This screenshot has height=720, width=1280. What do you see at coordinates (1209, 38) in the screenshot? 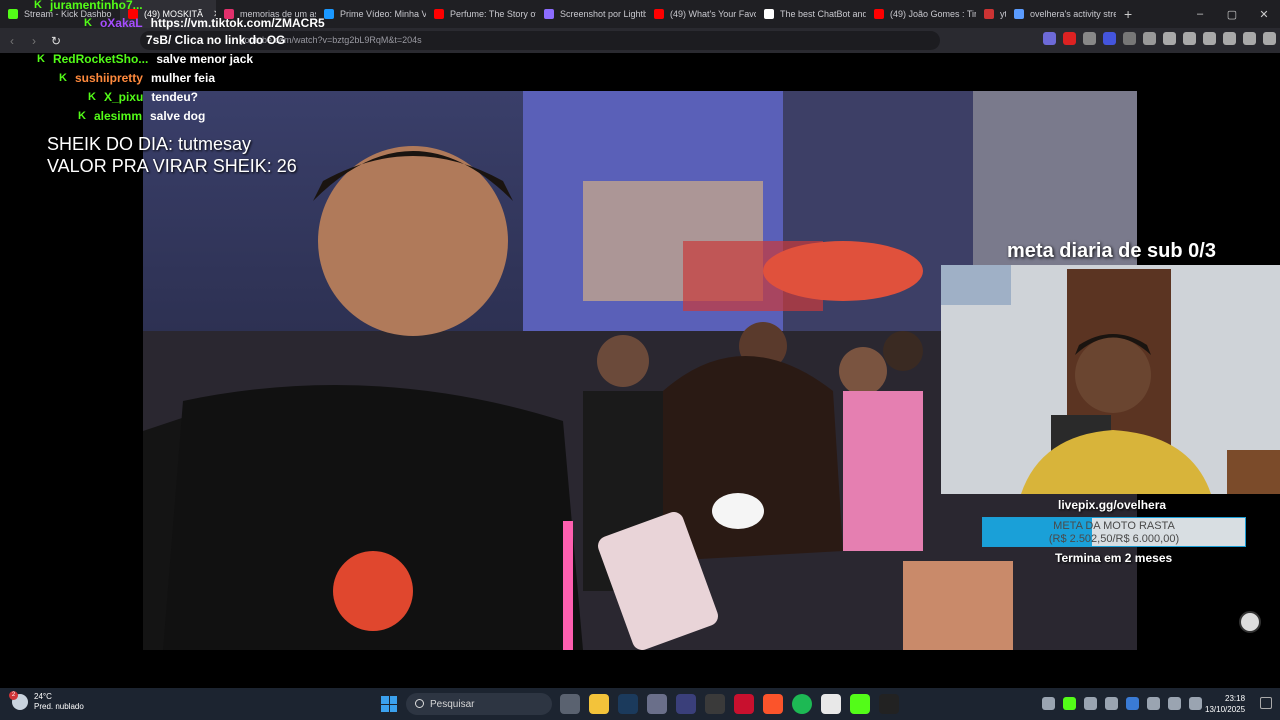
I see `wallet-icon` at bounding box center [1209, 38].